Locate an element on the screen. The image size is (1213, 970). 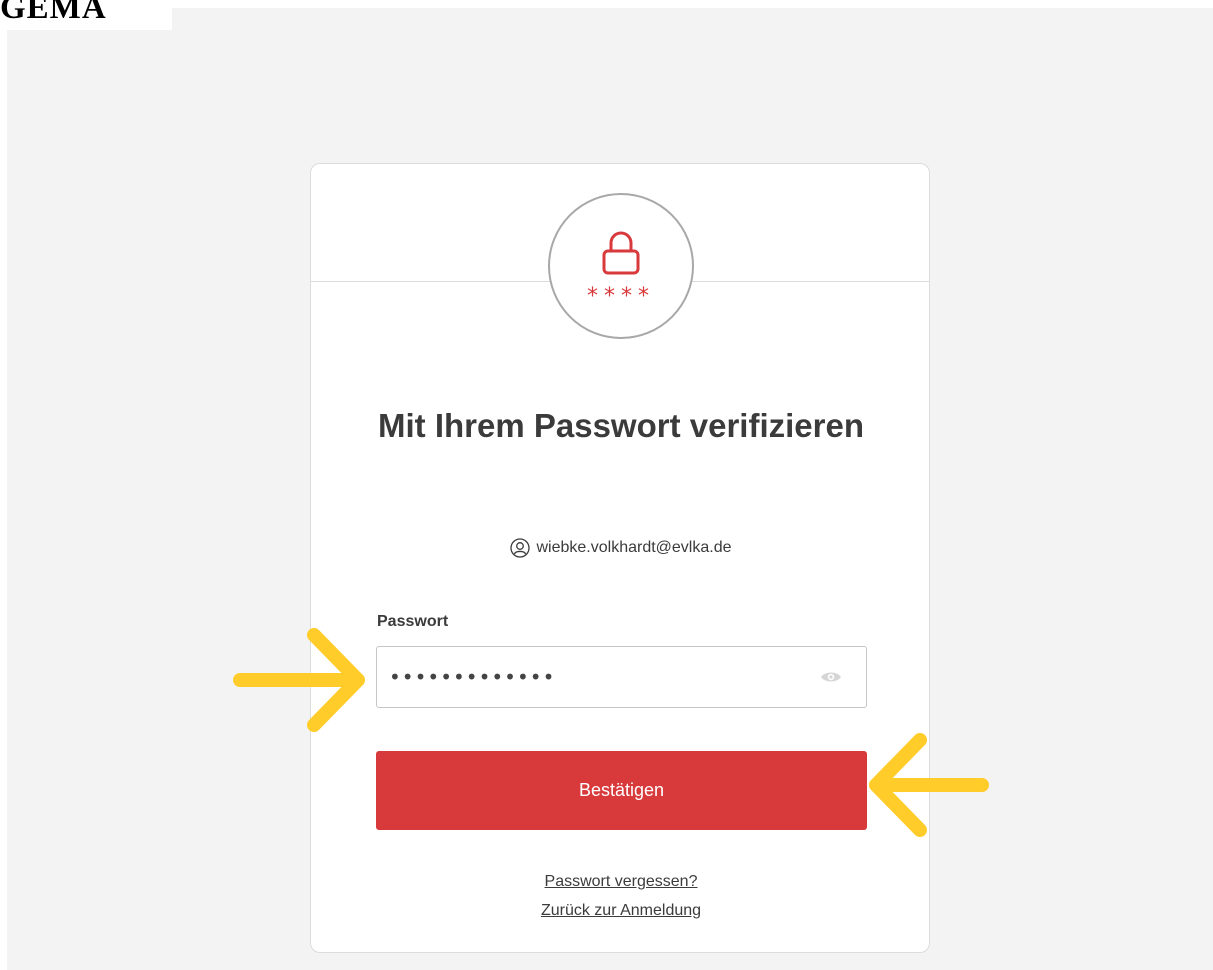
password-field is located at coordinates (621, 677).